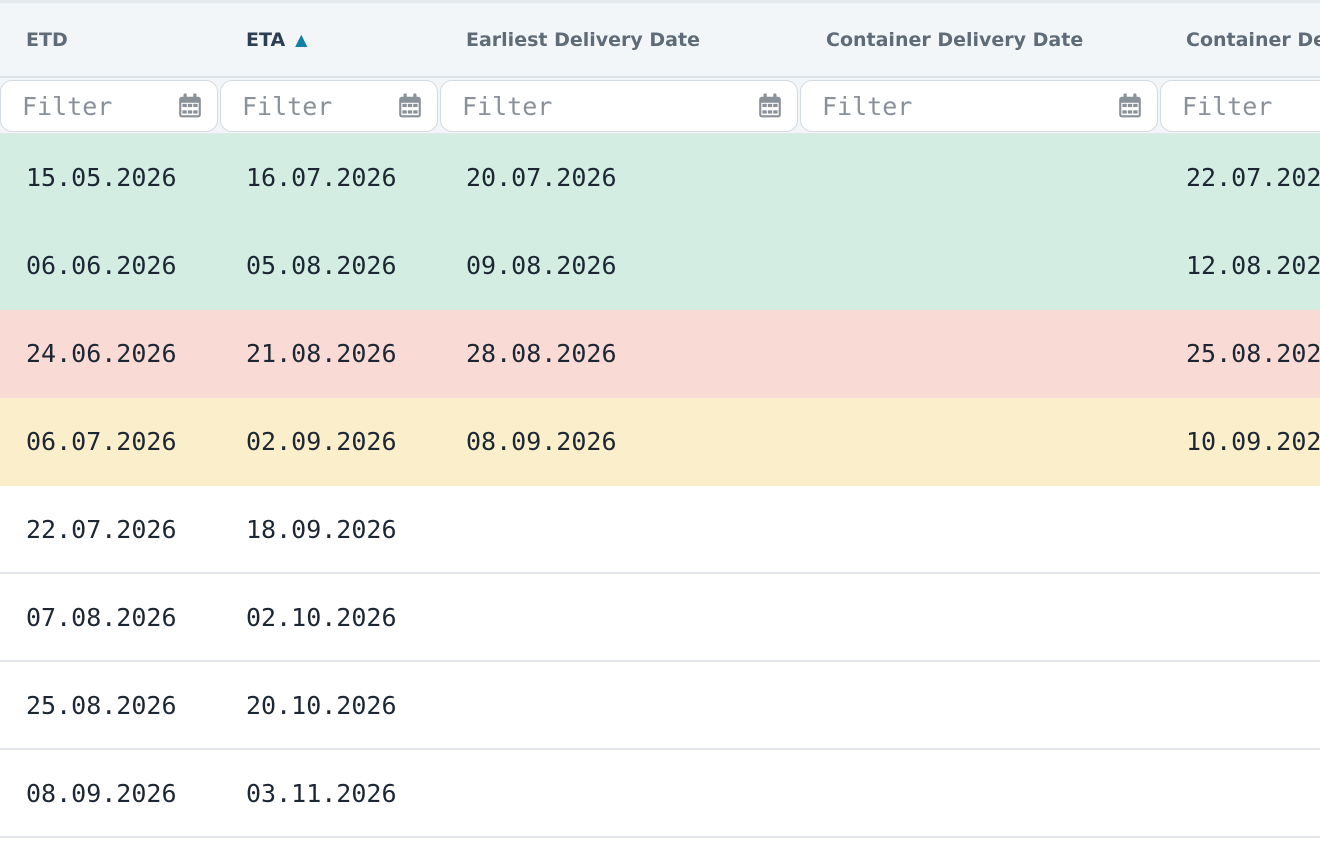 This screenshot has height=860, width=1320. What do you see at coordinates (1253, 441) in the screenshot?
I see `cell-container-de: 10.09.202` at bounding box center [1253, 441].